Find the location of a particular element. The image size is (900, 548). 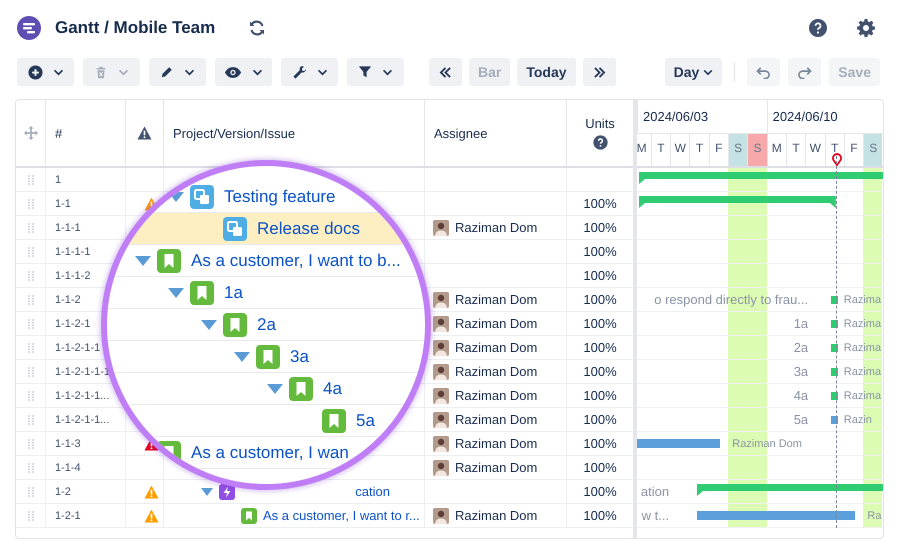

row-number: 1-1-1-2 is located at coordinates (72, 276).